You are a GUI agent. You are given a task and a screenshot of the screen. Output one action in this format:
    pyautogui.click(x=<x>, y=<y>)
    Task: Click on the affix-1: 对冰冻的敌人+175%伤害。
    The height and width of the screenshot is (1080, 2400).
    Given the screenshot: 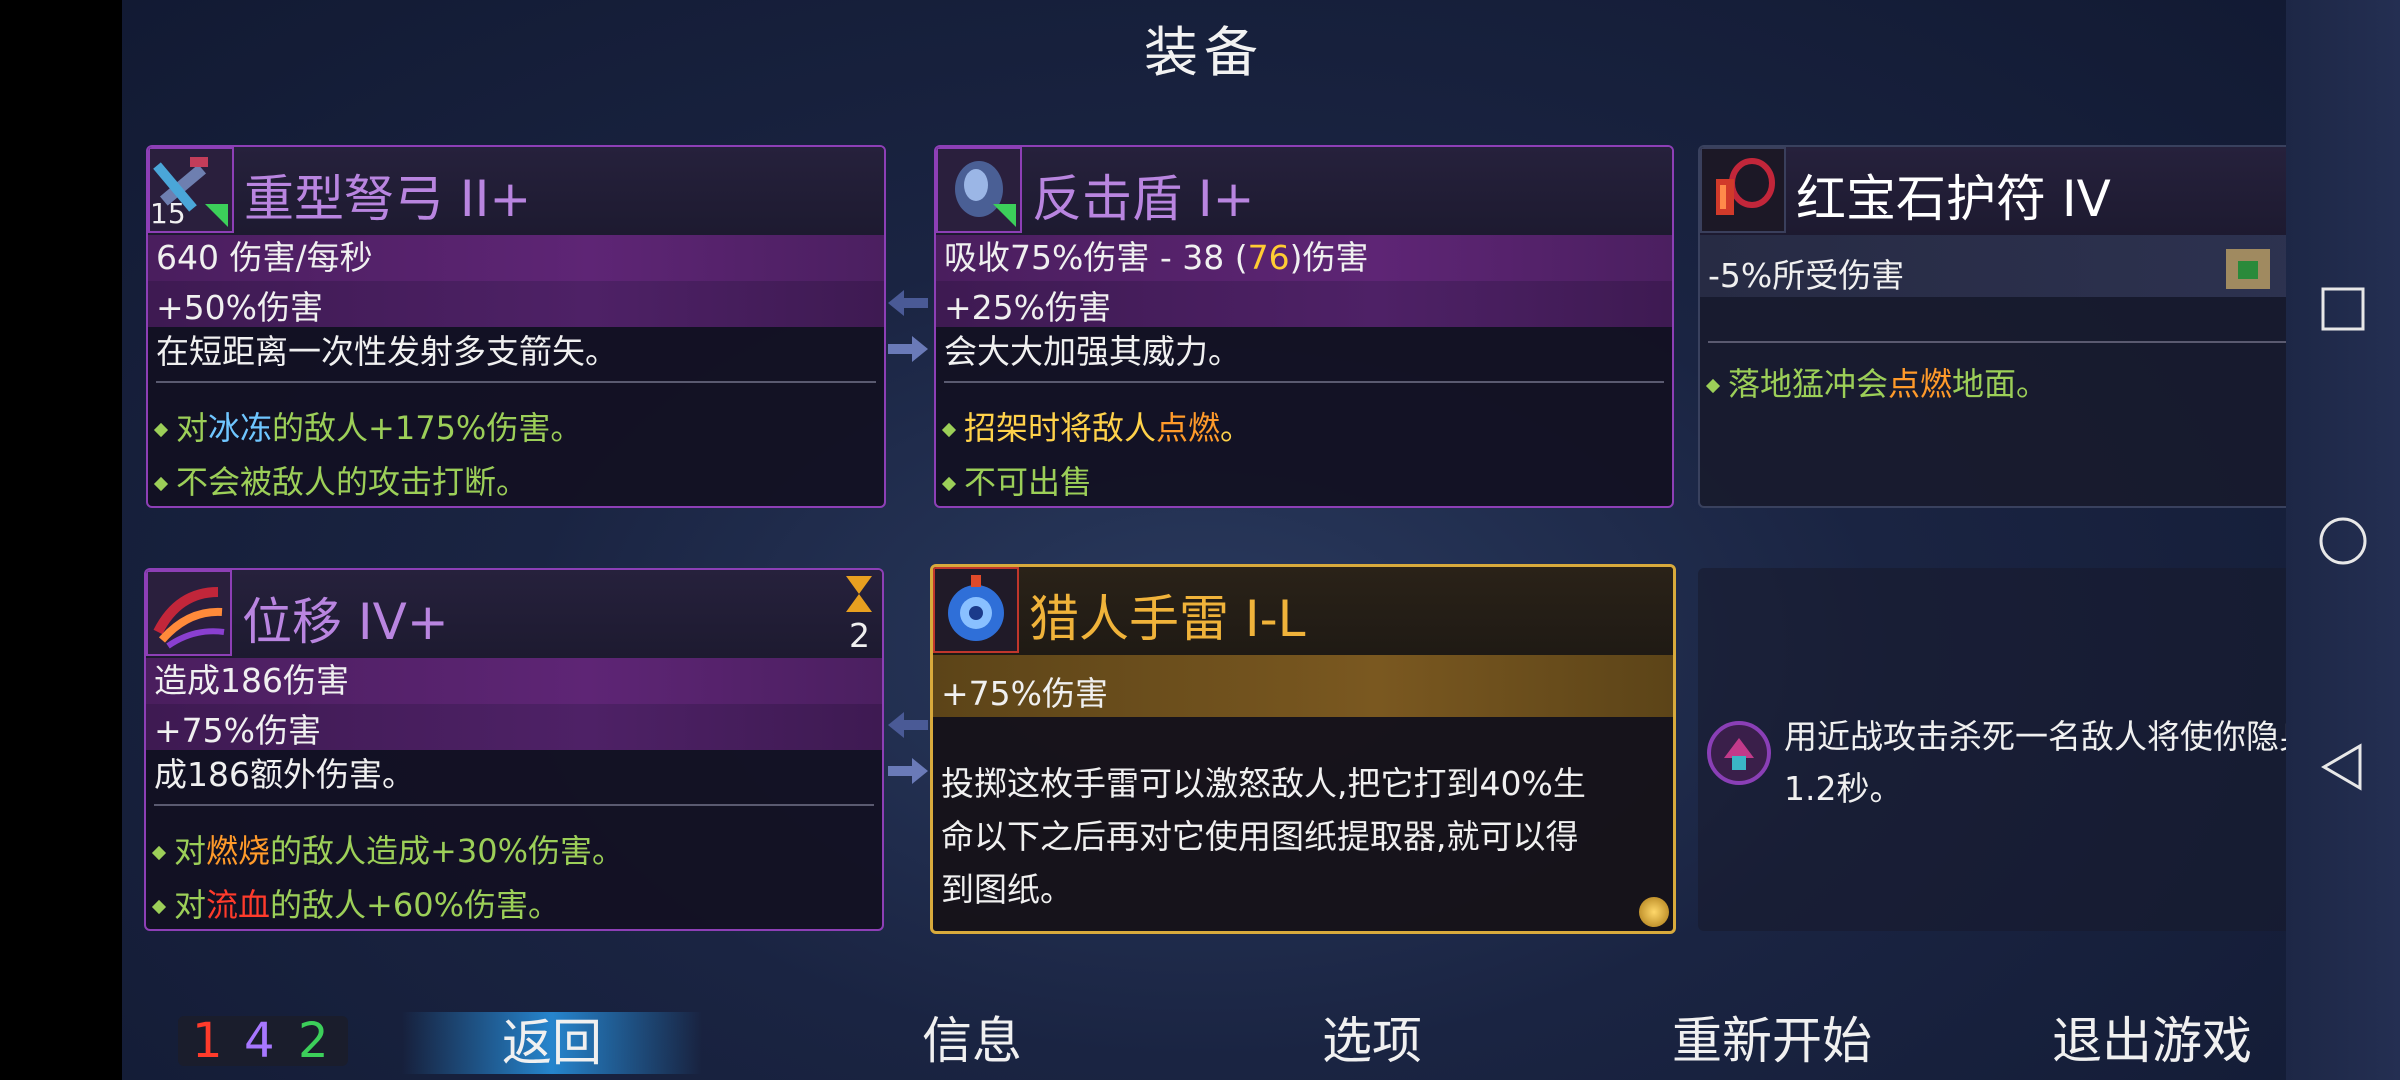 What is the action you would take?
    pyautogui.click(x=367, y=426)
    